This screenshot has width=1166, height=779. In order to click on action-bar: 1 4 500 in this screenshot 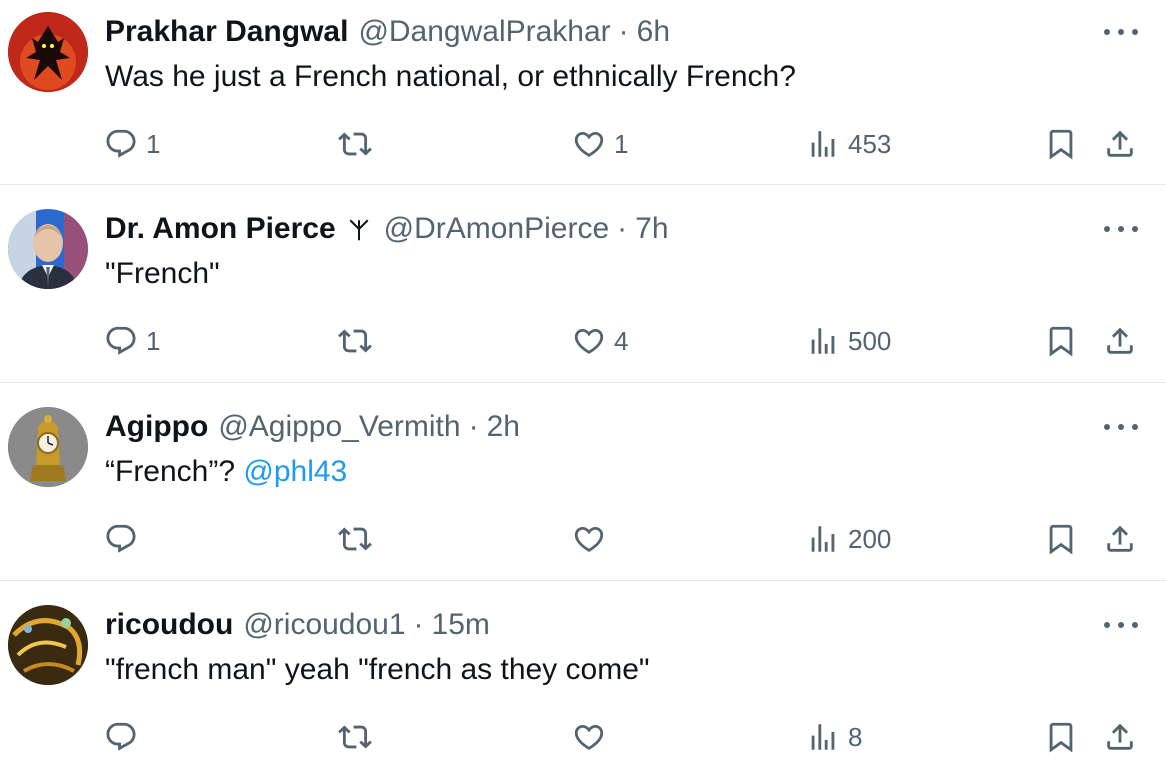, I will do `click(583, 341)`.